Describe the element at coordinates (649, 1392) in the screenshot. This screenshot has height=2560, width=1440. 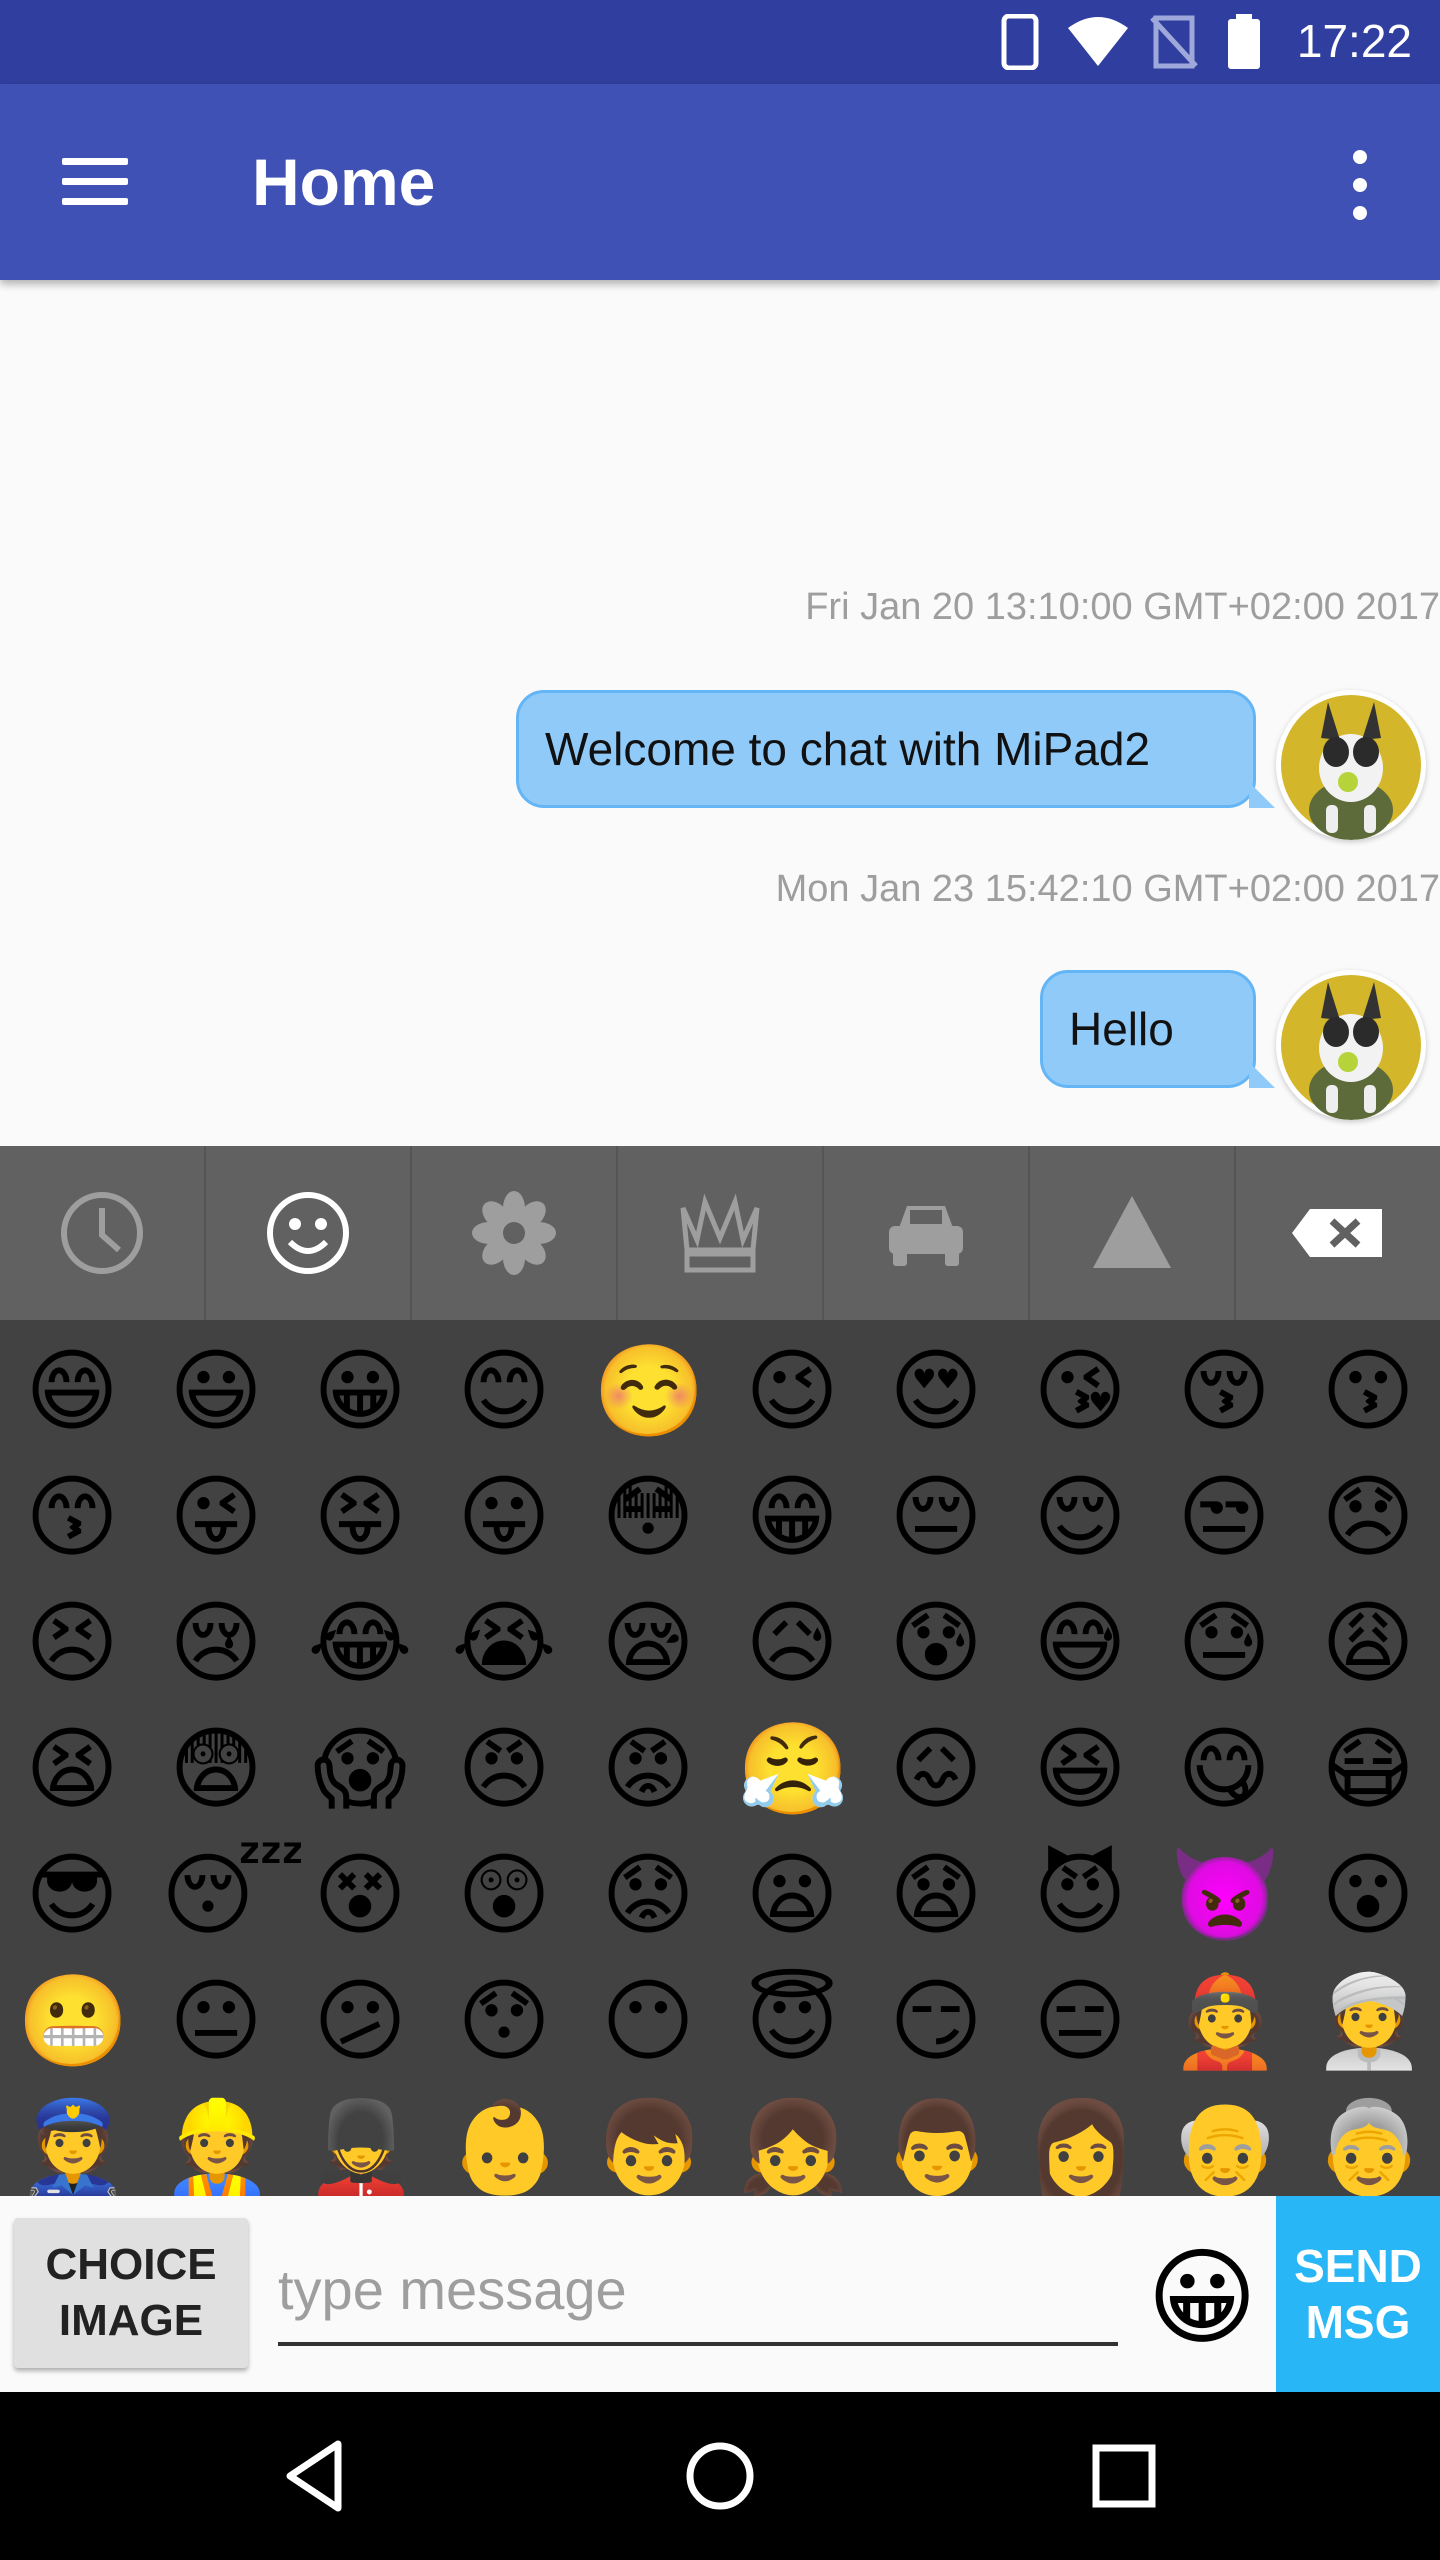
I see `emoji-key: ☺️` at that location.